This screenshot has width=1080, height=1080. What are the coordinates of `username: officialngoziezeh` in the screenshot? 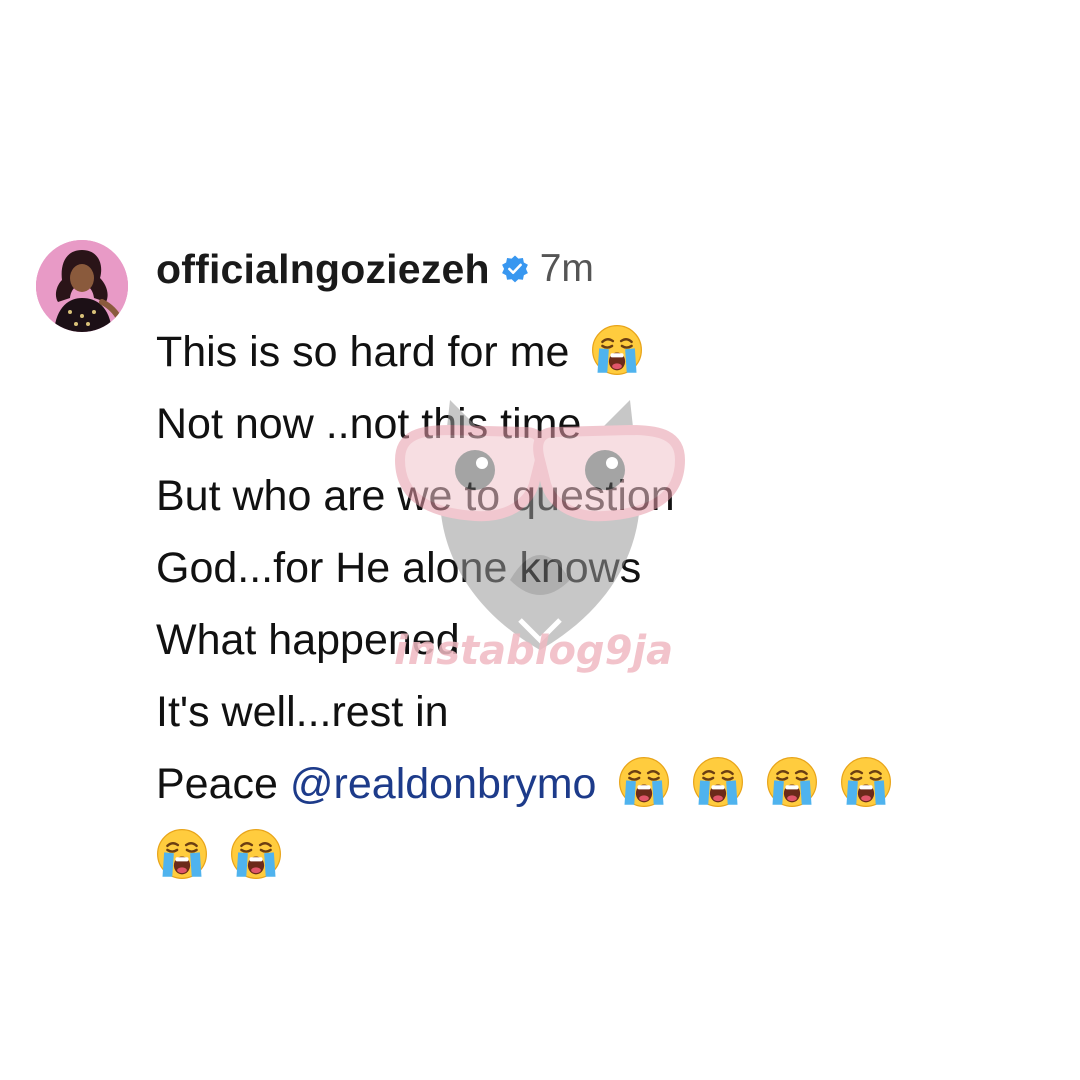 It's located at (323, 269).